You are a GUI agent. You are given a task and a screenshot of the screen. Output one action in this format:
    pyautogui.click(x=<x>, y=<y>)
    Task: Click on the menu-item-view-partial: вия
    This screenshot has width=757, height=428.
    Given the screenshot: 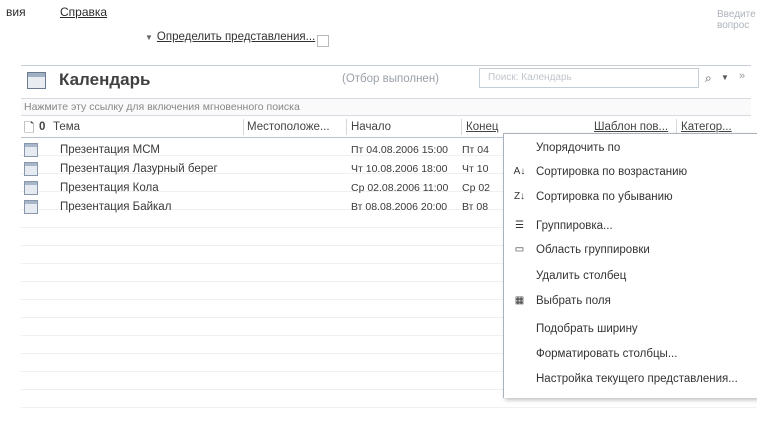 What is the action you would take?
    pyautogui.click(x=16, y=12)
    